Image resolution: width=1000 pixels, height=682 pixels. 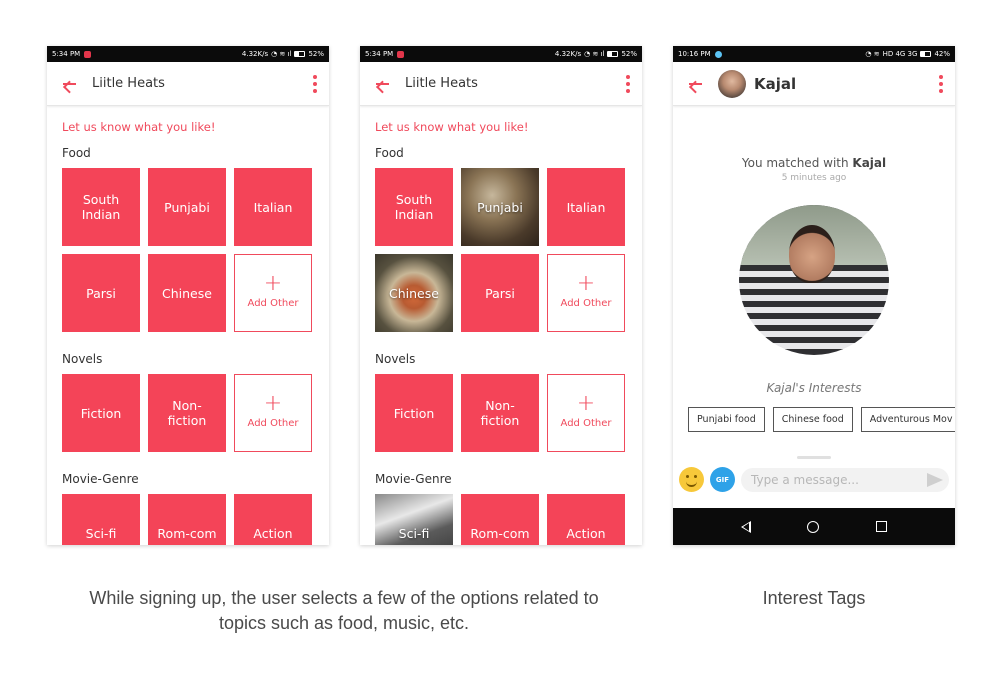 I want to click on tile-label: Non-fiction, so click(x=187, y=413).